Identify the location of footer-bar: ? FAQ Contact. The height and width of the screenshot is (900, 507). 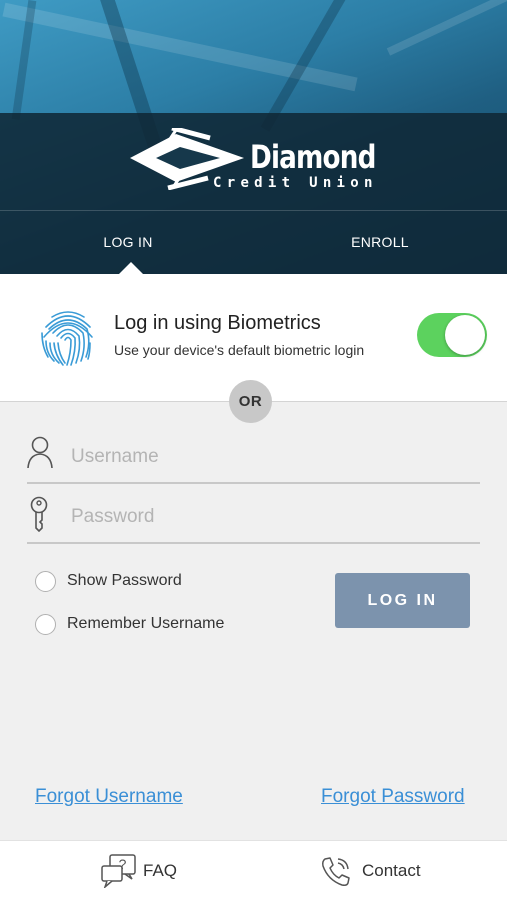
(253, 870).